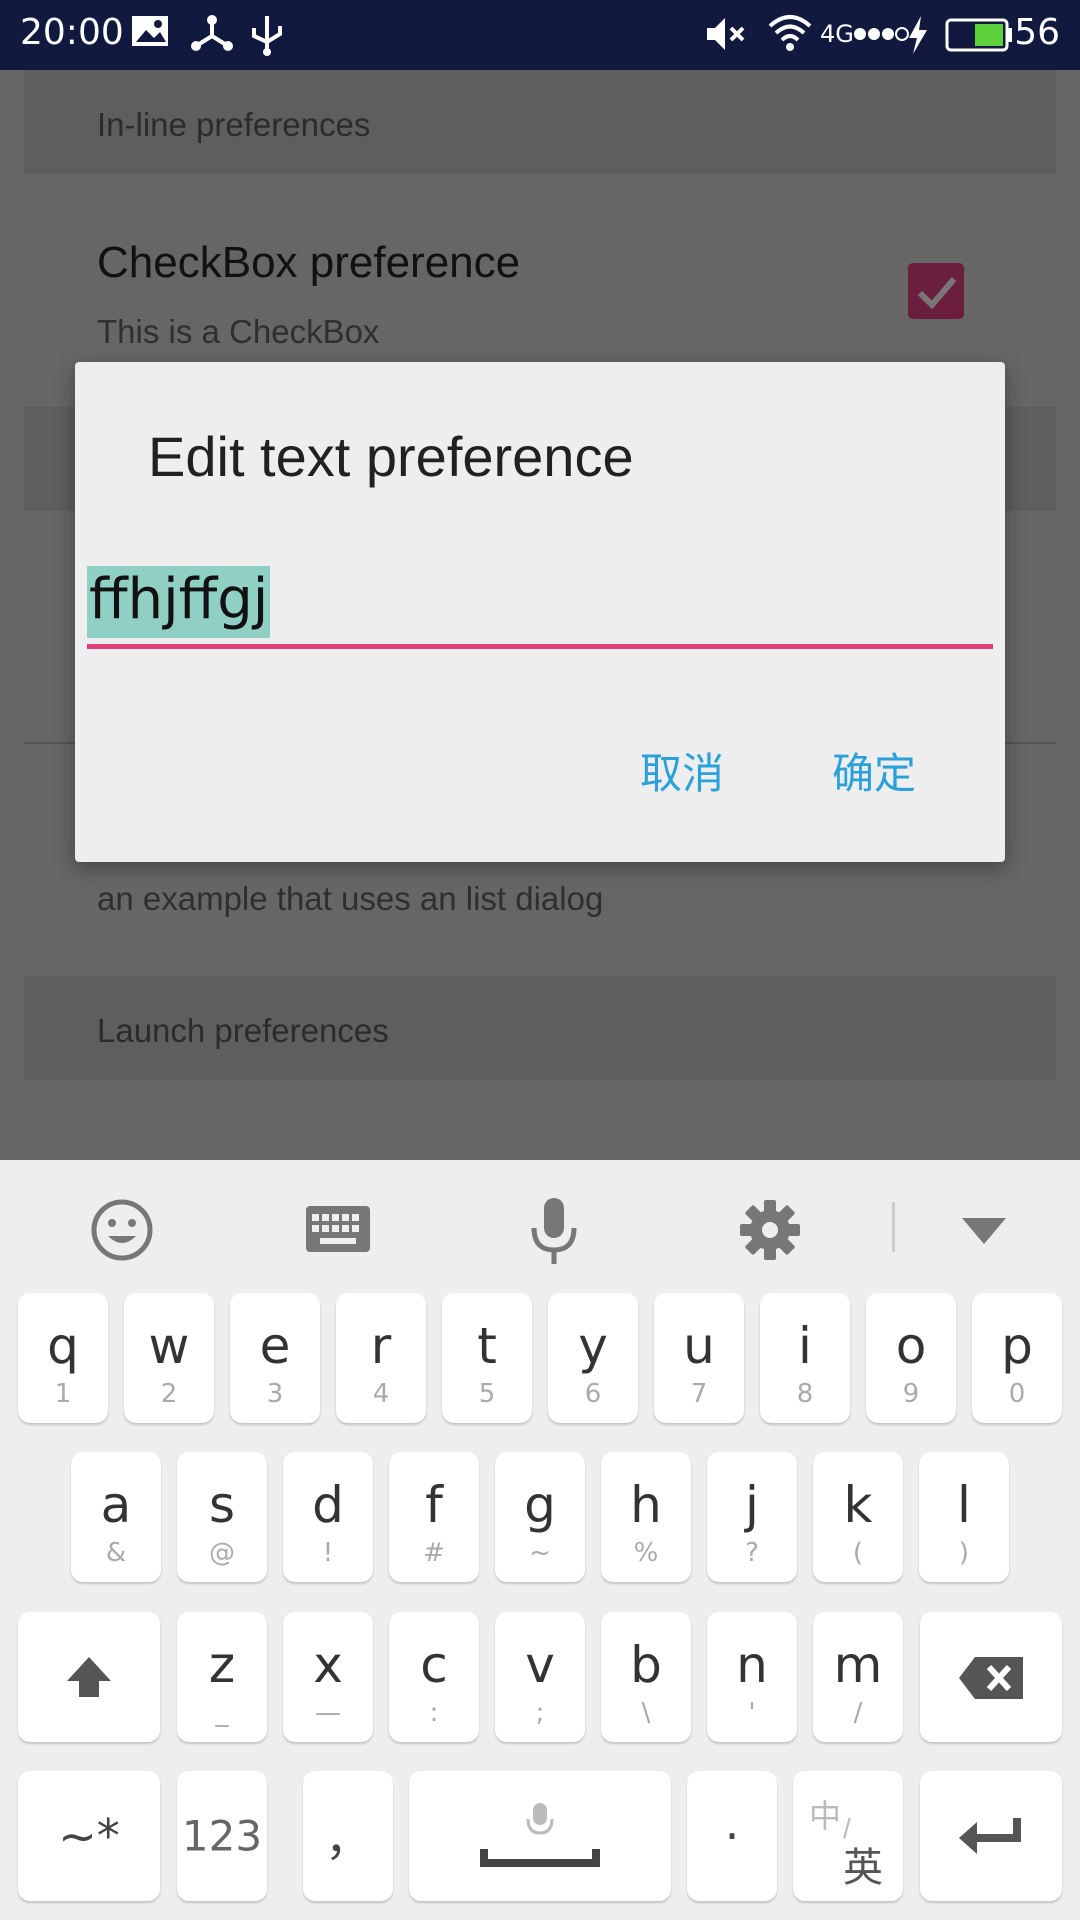 The image size is (1080, 1920). Describe the element at coordinates (122, 1230) in the screenshot. I see `emoji-icon` at that location.